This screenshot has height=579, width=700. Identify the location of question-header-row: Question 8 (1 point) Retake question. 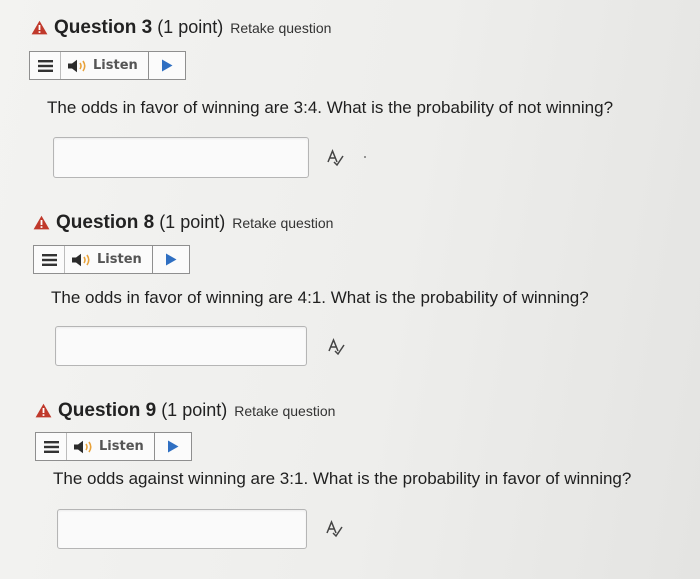
(183, 223).